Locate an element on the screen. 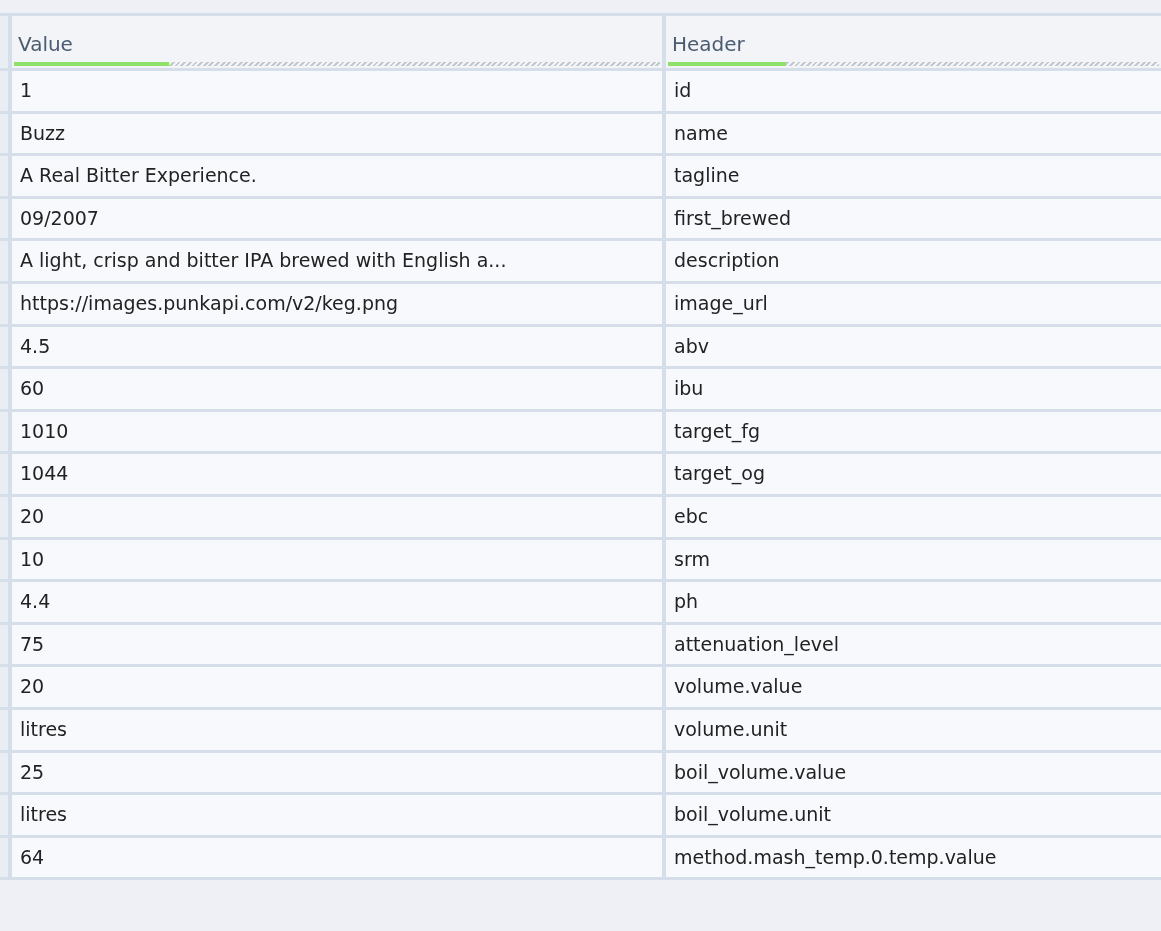 Image resolution: width=1161 pixels, height=931 pixels. table-cell: 10 is located at coordinates (337, 559).